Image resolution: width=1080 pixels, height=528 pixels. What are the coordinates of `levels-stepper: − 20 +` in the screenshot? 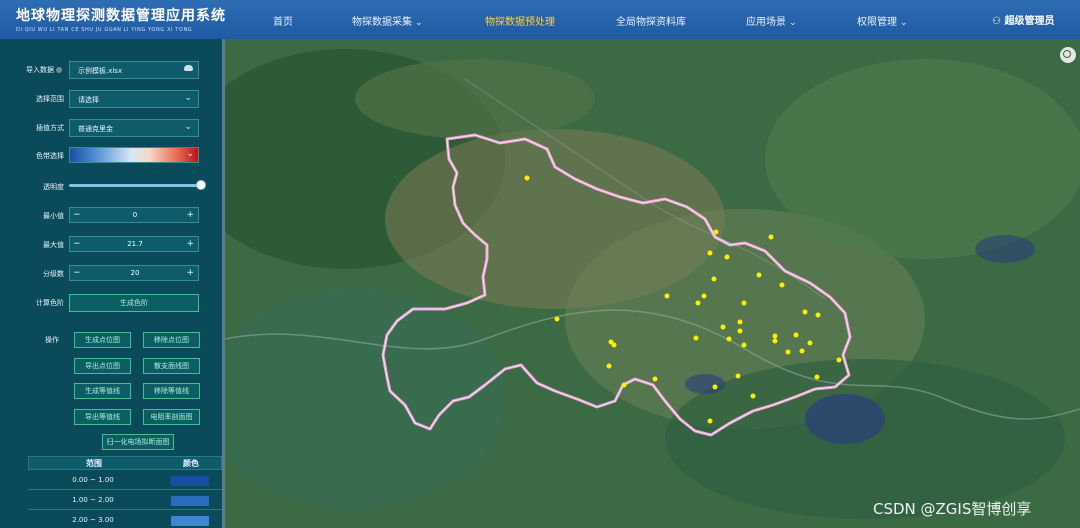 It's located at (134, 273).